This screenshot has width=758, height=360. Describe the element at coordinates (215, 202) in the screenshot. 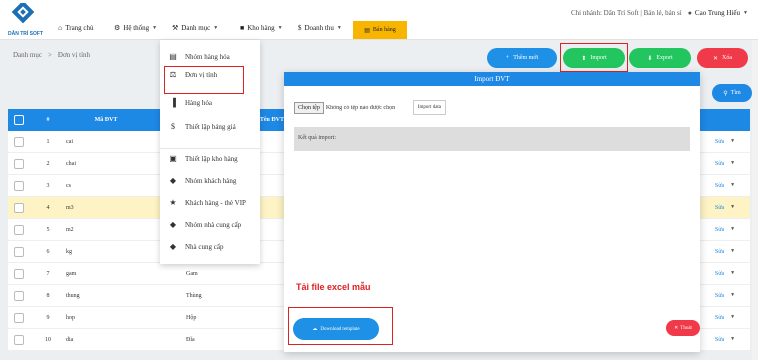

I see `dropdown-item-label: Khách hàng - thẻ VIP` at that location.